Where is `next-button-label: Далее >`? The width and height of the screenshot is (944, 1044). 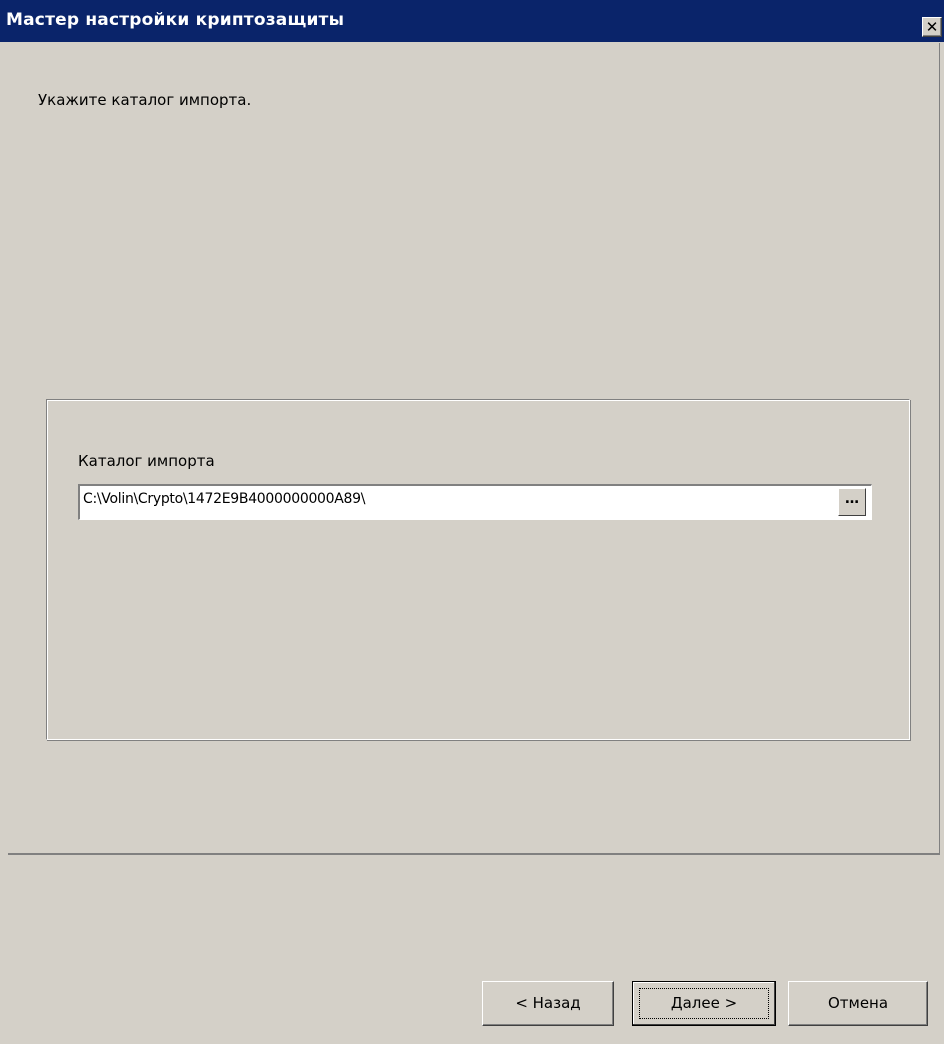
next-button-label: Далее > is located at coordinates (704, 1003).